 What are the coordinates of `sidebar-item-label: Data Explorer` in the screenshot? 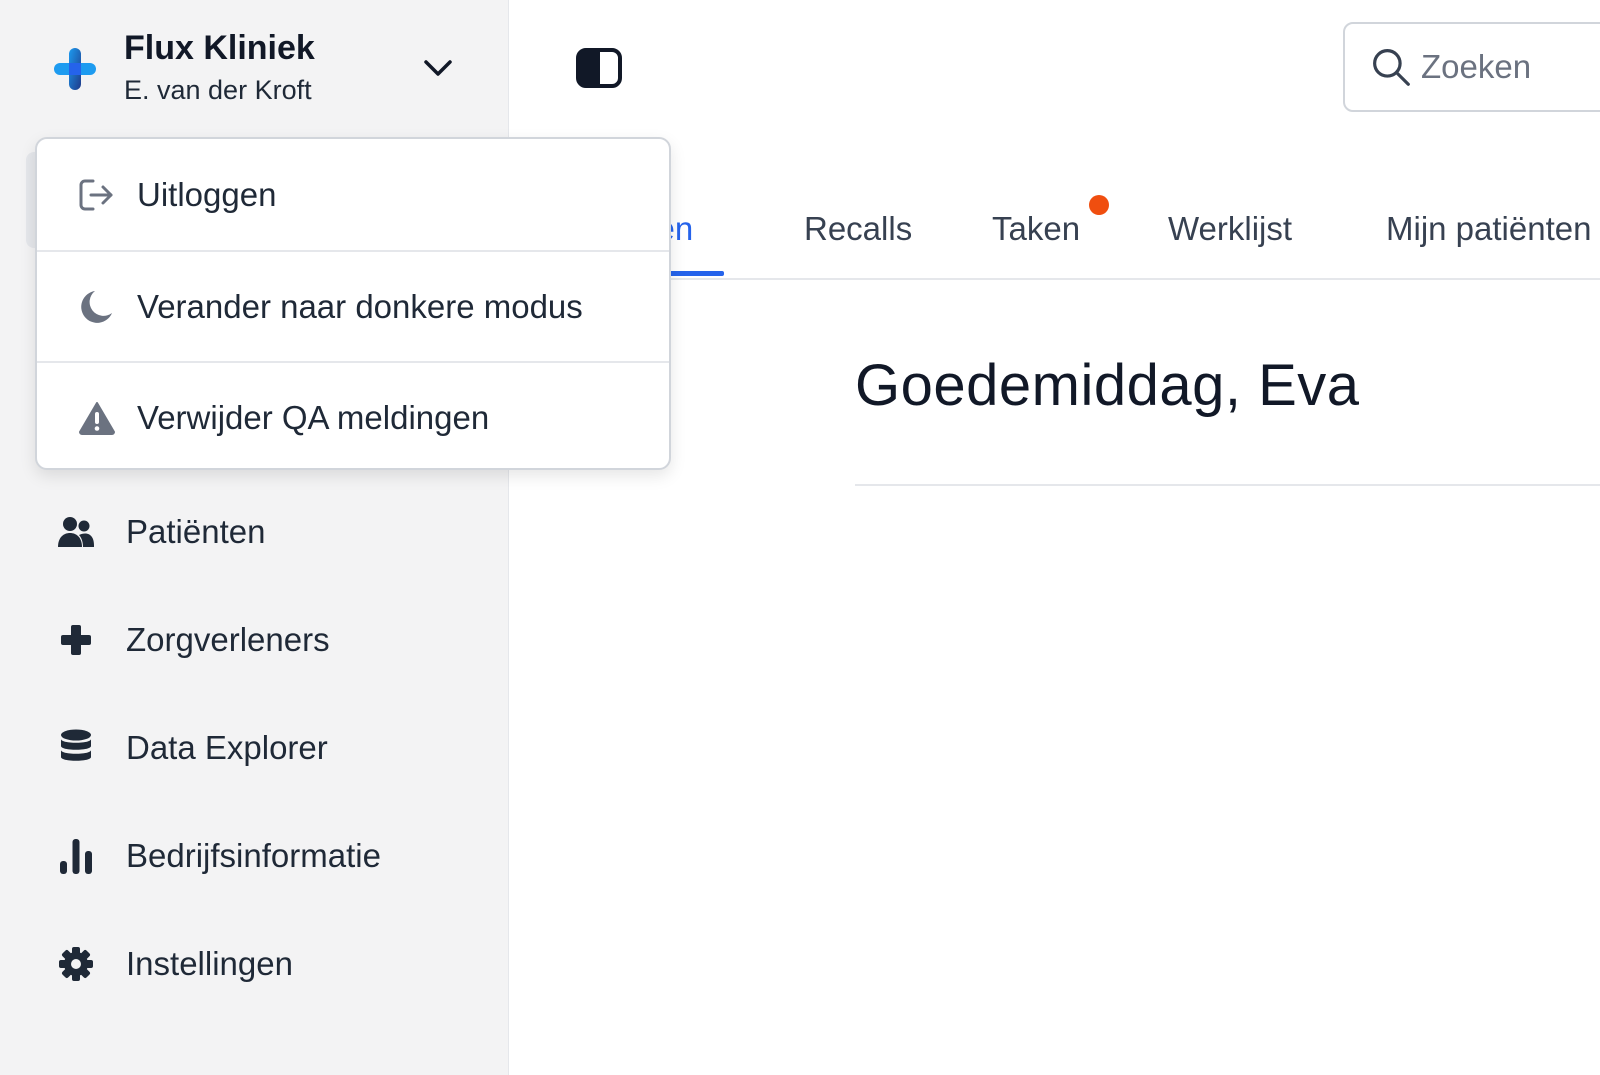 It's located at (227, 747).